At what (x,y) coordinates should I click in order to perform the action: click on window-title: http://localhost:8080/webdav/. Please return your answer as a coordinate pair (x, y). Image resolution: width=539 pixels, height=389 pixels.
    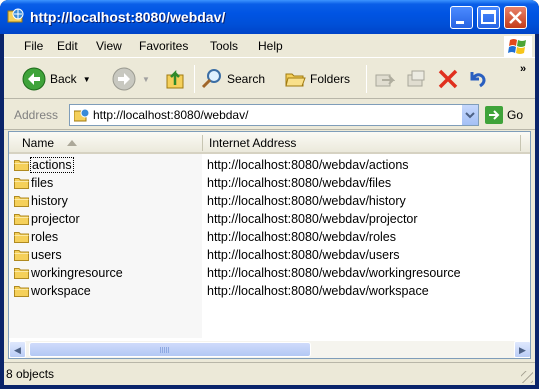
    Looking at the image, I should click on (128, 17).